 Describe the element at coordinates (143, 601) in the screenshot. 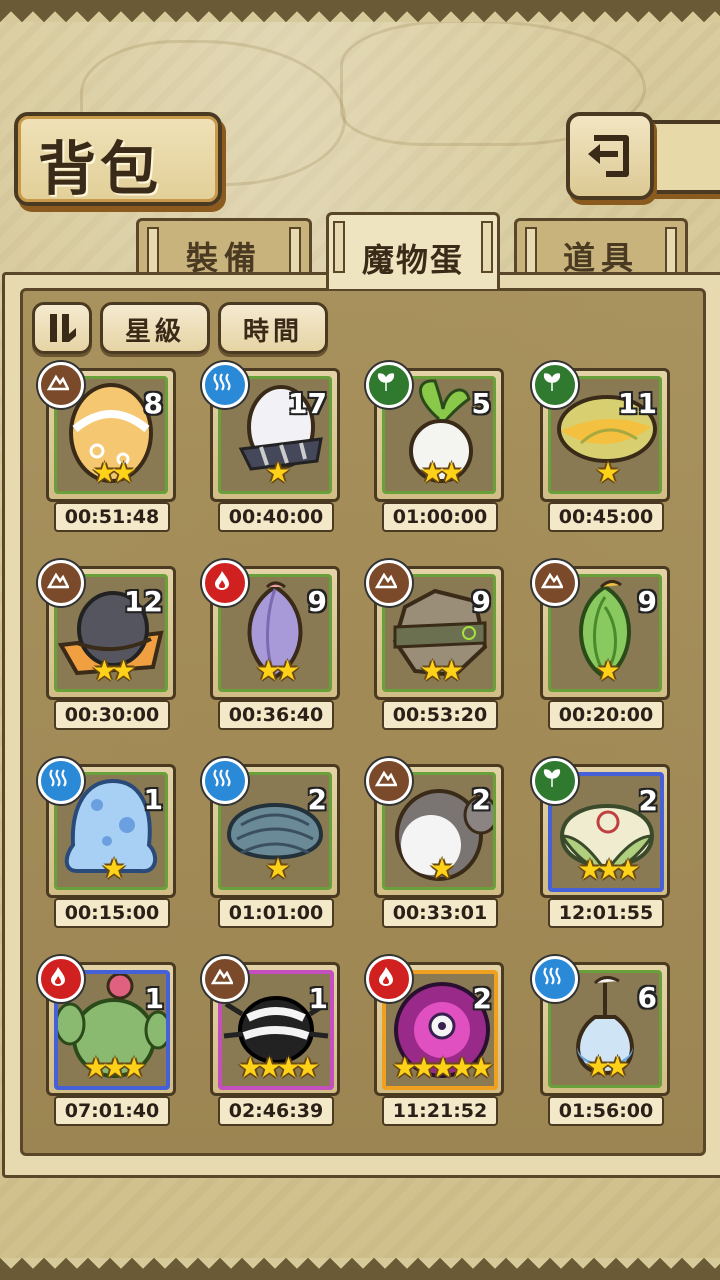

I see `egg-count: 12` at that location.